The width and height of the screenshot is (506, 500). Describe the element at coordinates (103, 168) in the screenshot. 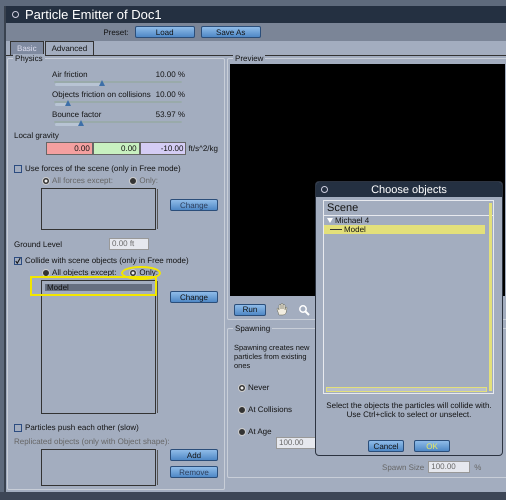

I see `checkbox-label: Use forces of the scene (only in Free mode)` at that location.